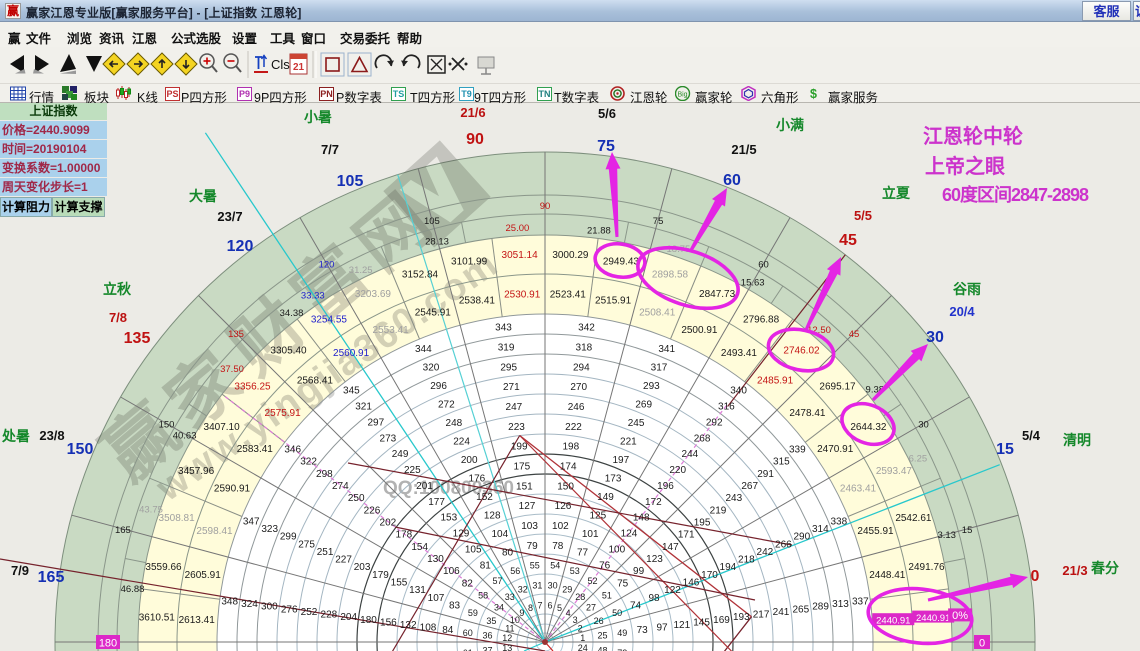 This screenshot has height=651, width=1140. What do you see at coordinates (533, 546) in the screenshot?
I see `svg-text: 79` at bounding box center [533, 546].